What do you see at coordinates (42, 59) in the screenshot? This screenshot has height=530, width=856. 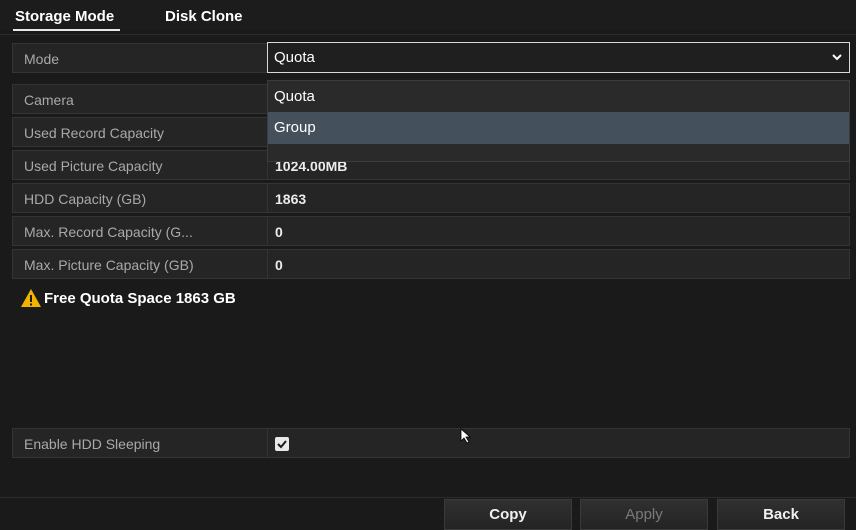 I see `mode-label: Mode` at bounding box center [42, 59].